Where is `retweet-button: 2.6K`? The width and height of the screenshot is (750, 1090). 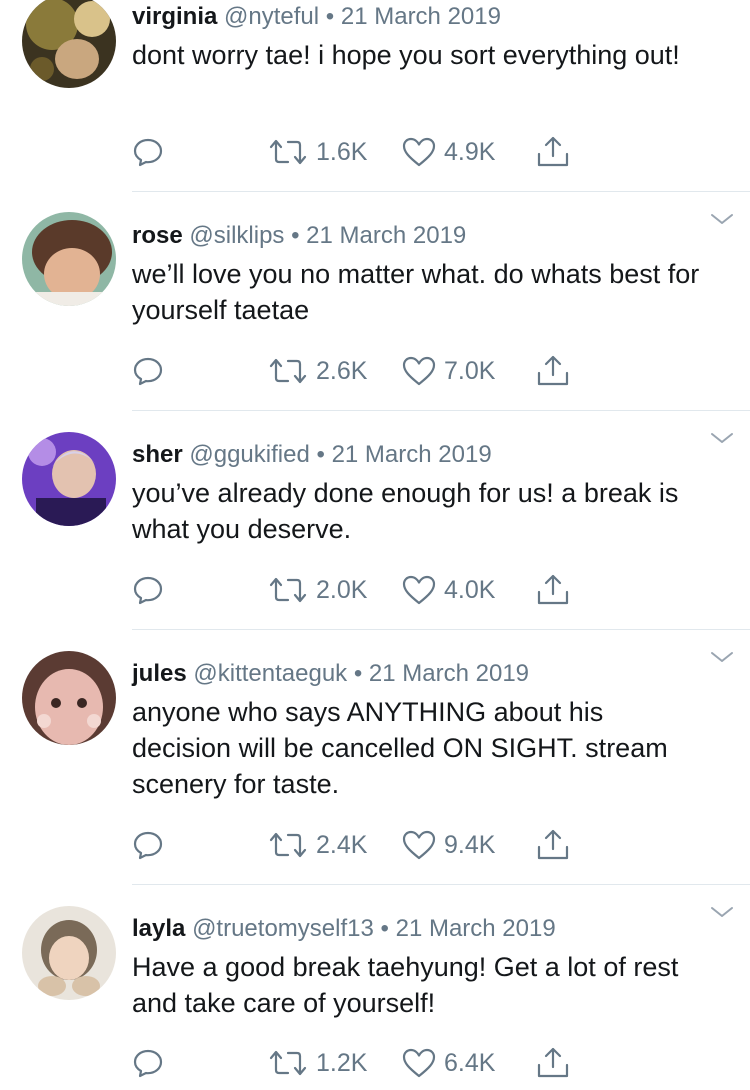
retweet-button: 2.6K is located at coordinates (317, 371).